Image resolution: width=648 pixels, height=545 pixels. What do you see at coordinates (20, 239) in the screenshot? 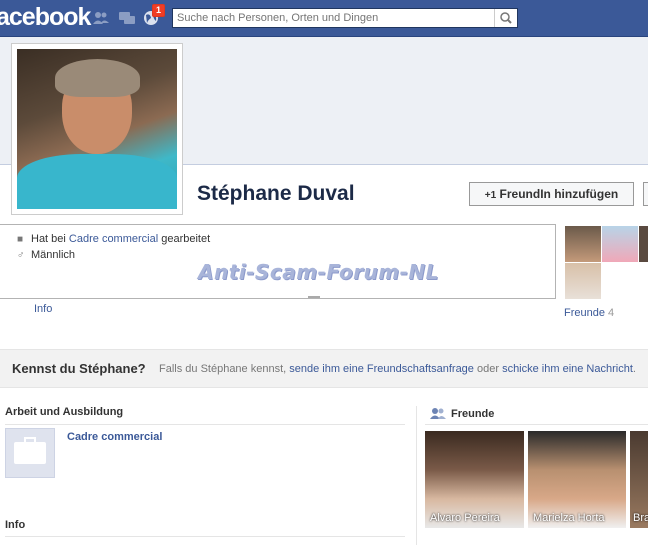
I see `briefcase-icon: ■` at bounding box center [20, 239].